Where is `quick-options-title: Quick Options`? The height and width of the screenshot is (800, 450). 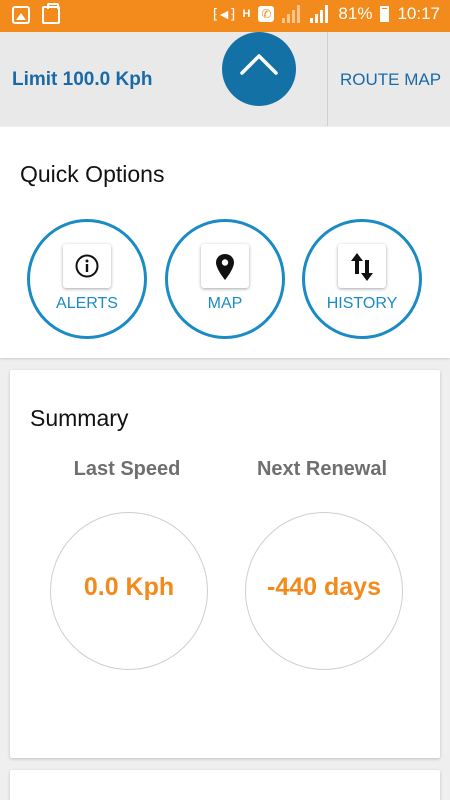 quick-options-title: Quick Options is located at coordinates (92, 174).